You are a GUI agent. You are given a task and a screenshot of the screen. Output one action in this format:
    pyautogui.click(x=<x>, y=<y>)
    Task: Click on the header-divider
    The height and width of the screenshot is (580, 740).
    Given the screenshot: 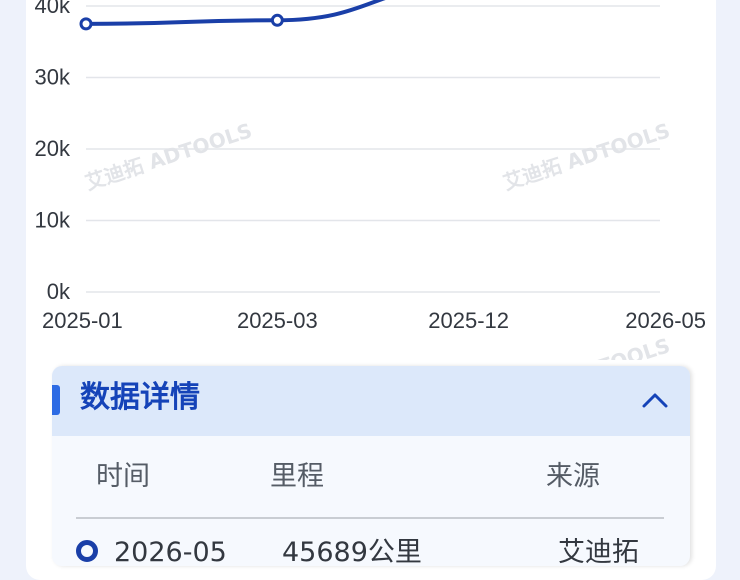 What is the action you would take?
    pyautogui.click(x=370, y=518)
    